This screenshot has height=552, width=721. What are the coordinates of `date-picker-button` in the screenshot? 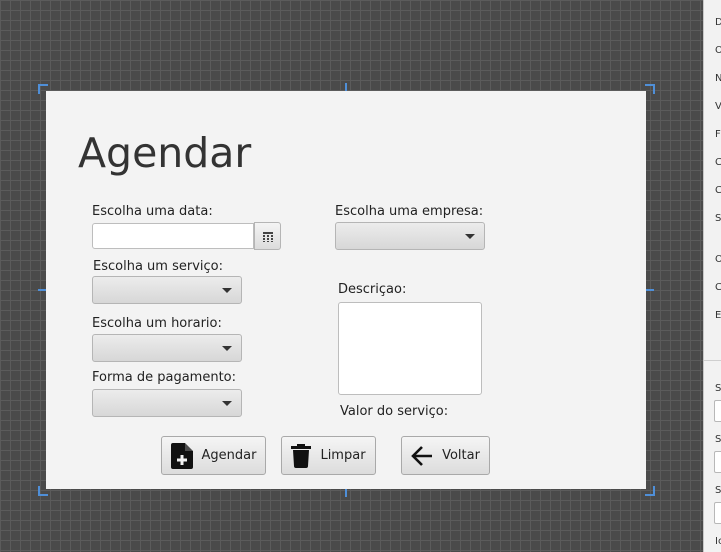 It's located at (267, 236).